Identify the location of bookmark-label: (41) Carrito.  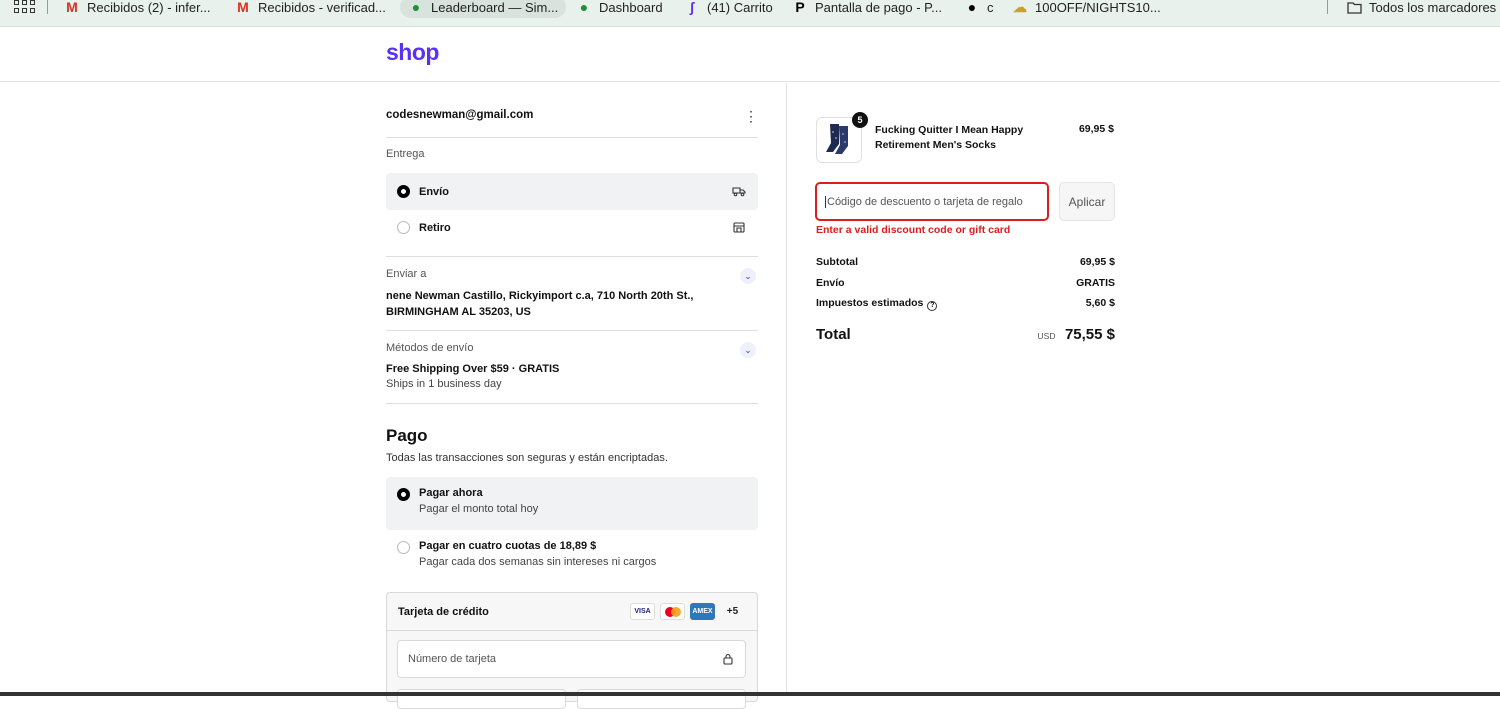
(740, 7).